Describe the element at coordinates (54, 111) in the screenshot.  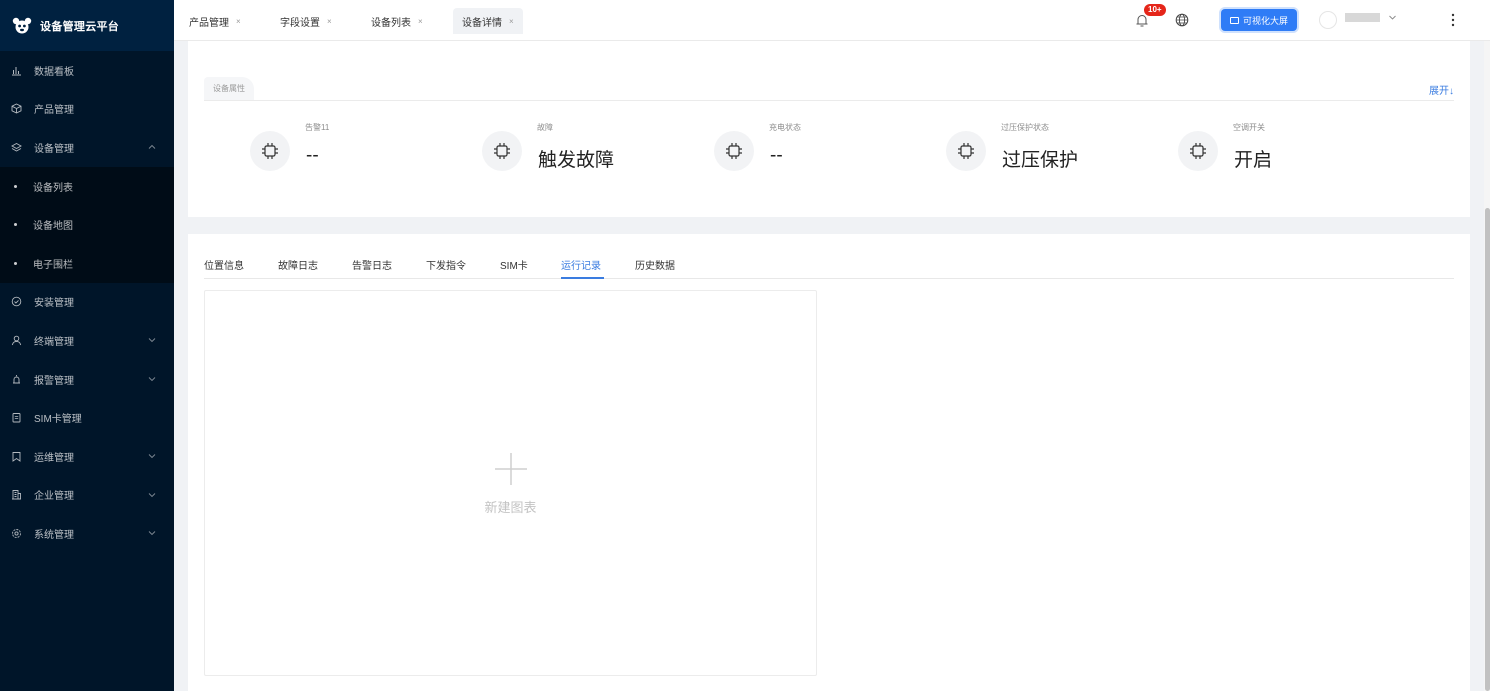
I see `sidebar-item-label: 产品管理` at that location.